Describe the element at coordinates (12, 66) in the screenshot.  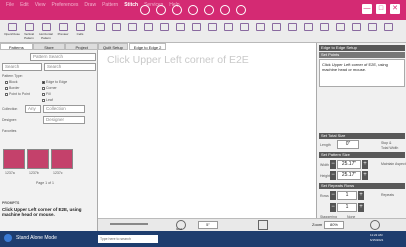
I see `search-label: Search` at that location.